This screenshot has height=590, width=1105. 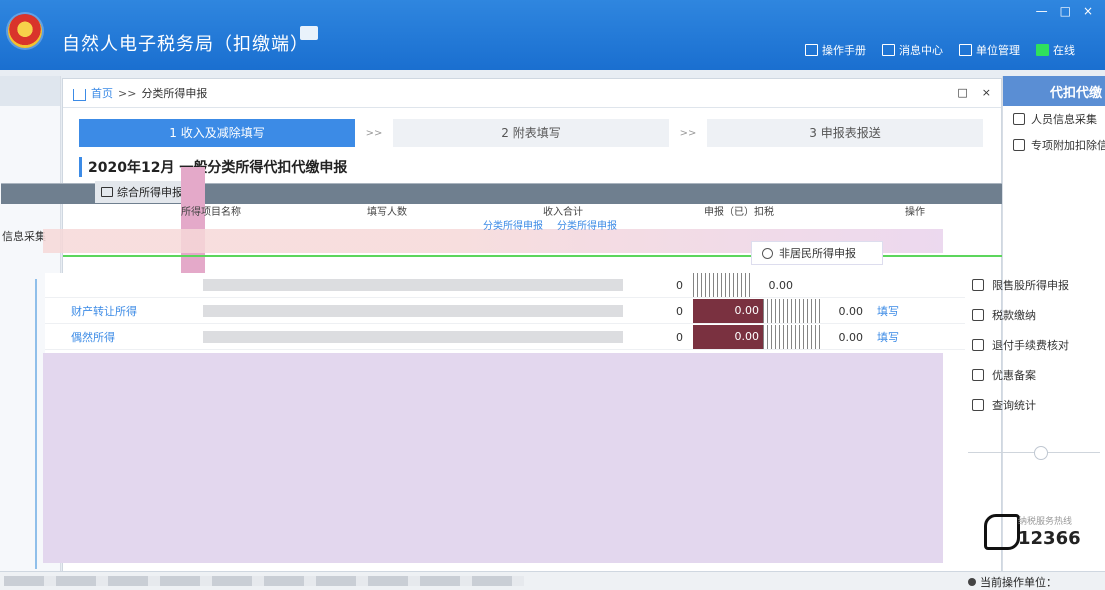 What do you see at coordinates (150, 192) in the screenshot?
I see `tab-label: 综合所得申报` at bounding box center [150, 192].